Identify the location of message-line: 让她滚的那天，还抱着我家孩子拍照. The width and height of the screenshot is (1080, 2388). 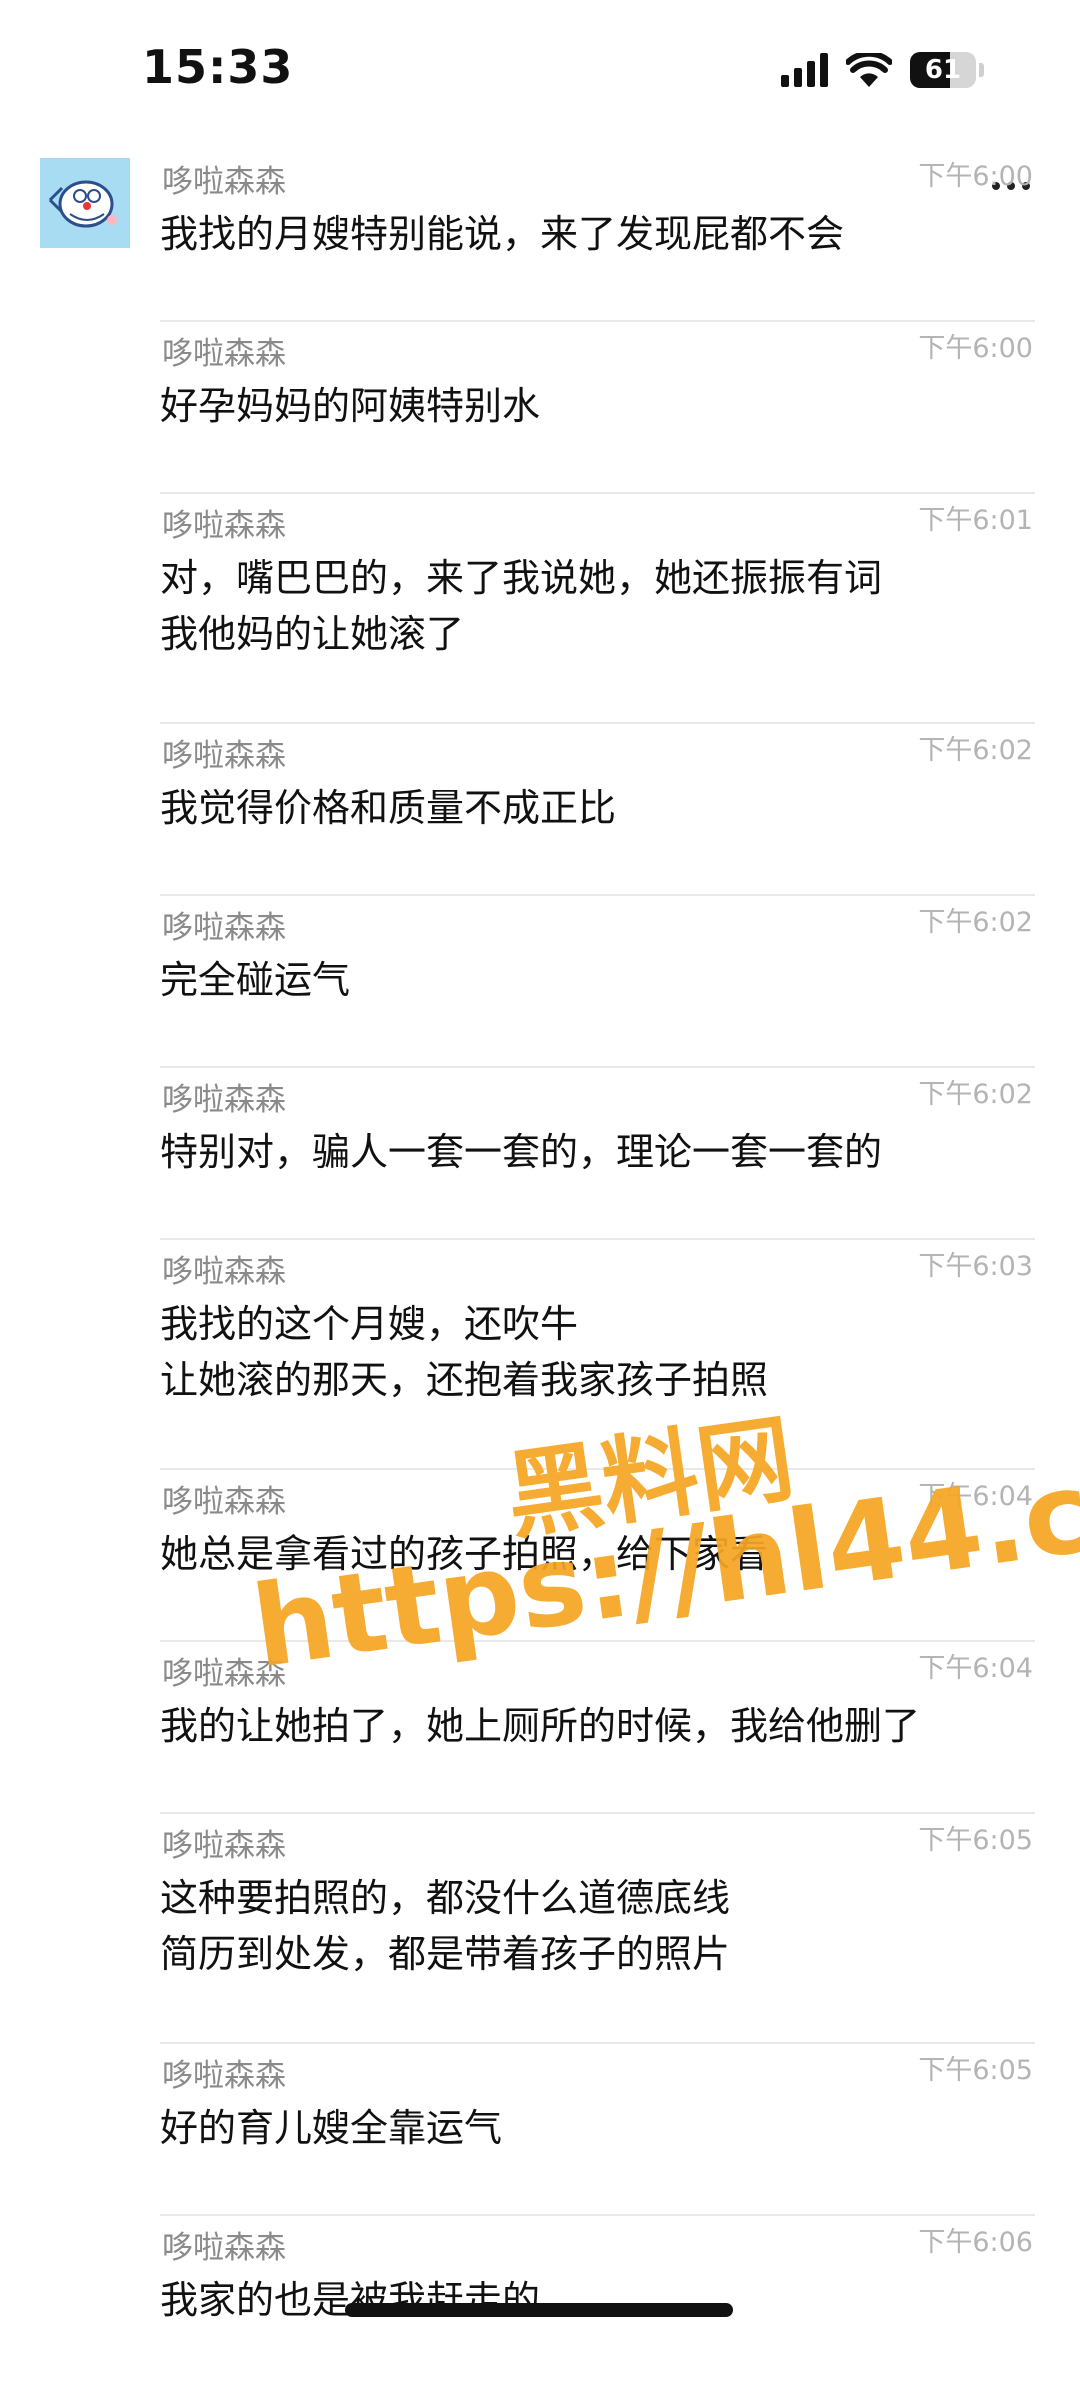
(464, 1380).